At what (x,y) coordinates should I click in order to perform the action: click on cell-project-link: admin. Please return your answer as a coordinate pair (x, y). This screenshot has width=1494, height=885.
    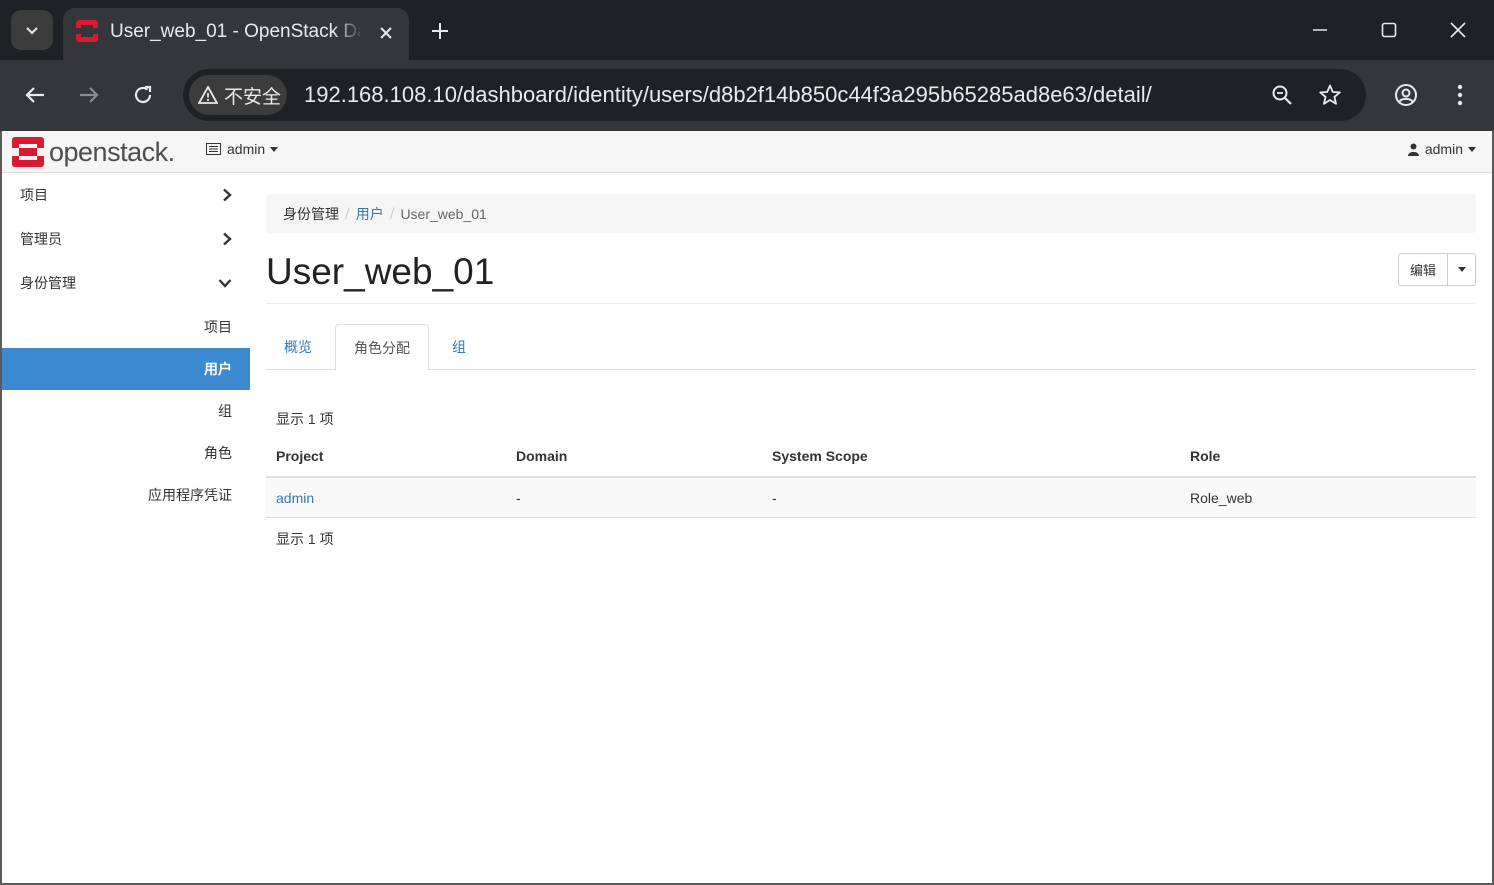
    Looking at the image, I should click on (295, 498).